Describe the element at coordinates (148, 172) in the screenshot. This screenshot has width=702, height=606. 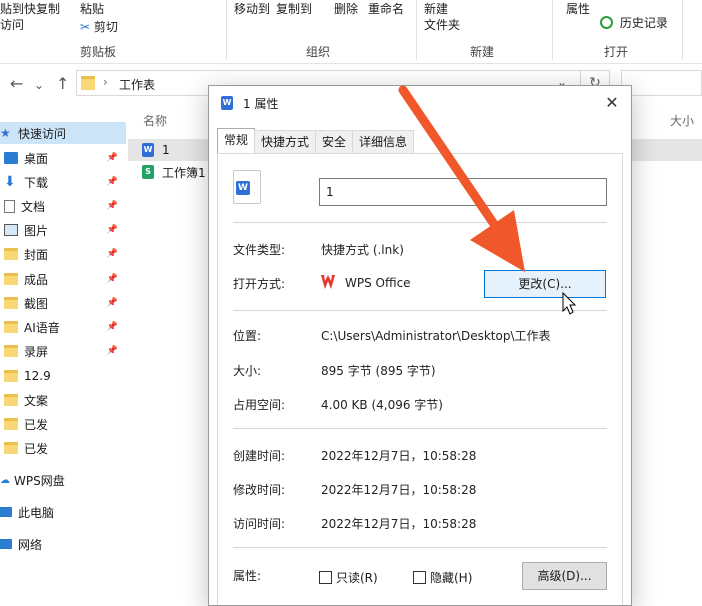
I see `wps-sheet-file-icon: S` at that location.